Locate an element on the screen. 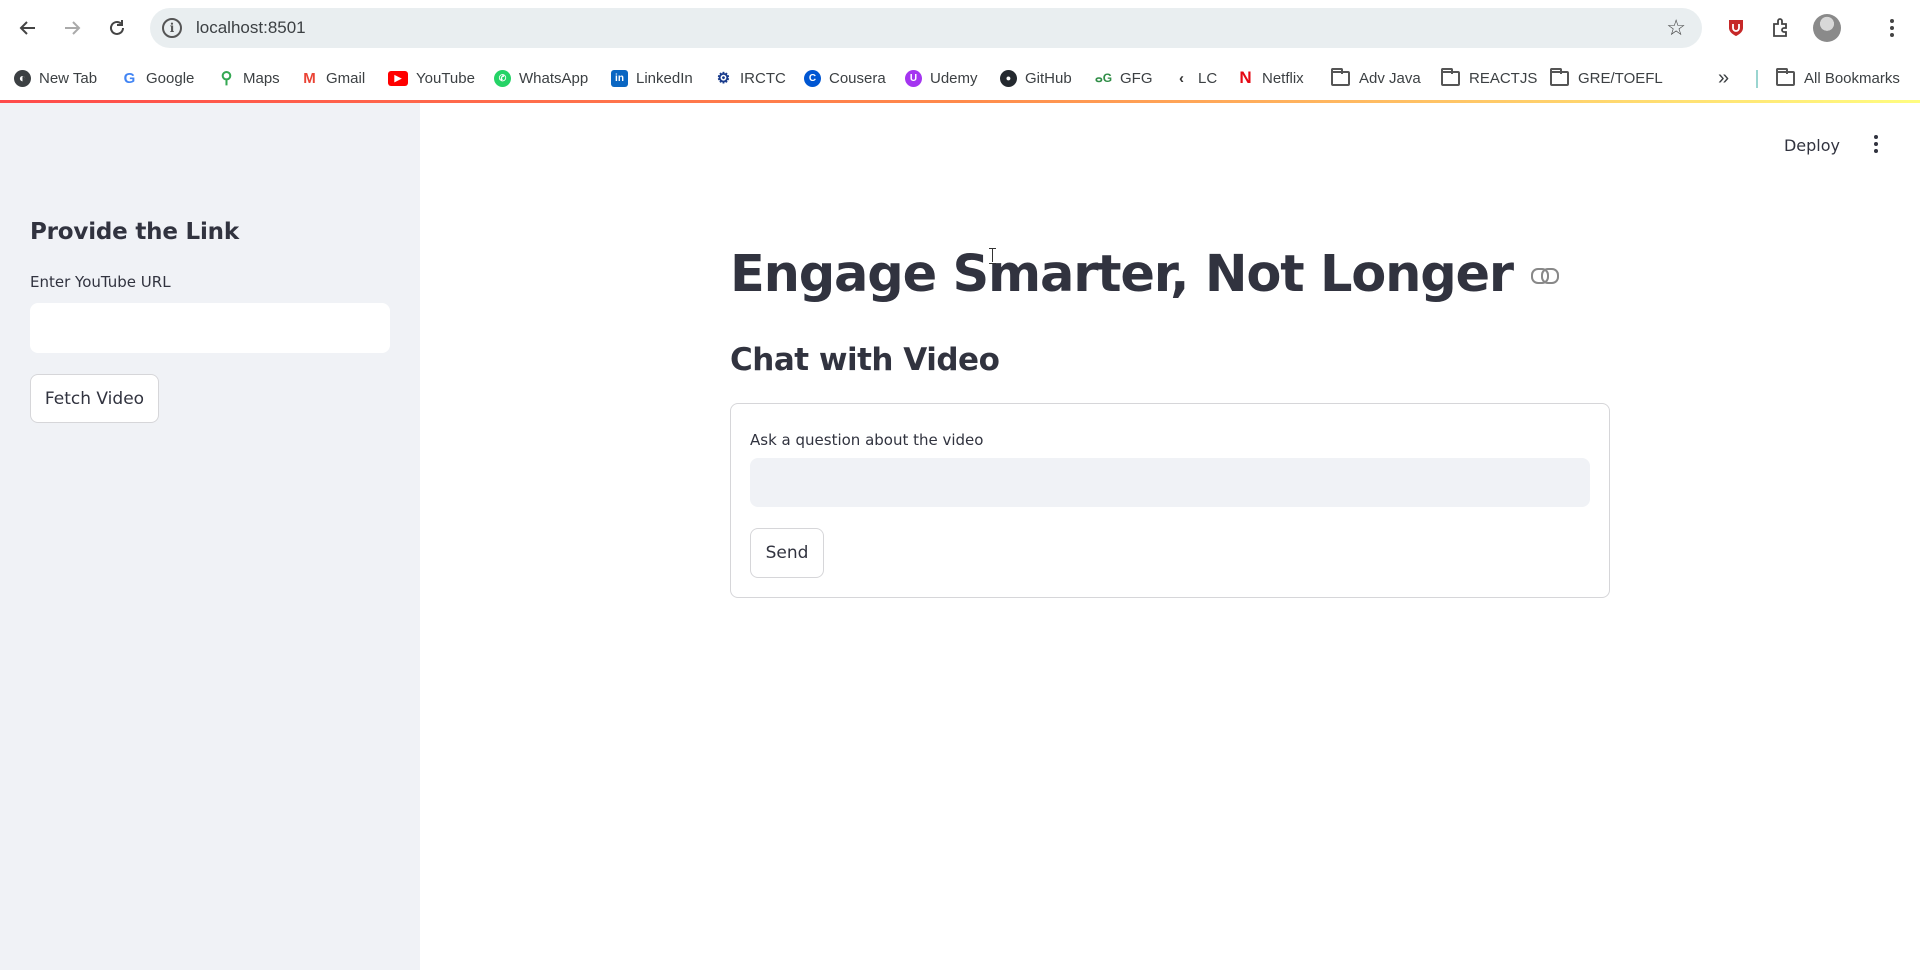 Image resolution: width=1920 pixels, height=970 pixels. bookmark-folder-reactjs: REACTJS is located at coordinates (1489, 78).